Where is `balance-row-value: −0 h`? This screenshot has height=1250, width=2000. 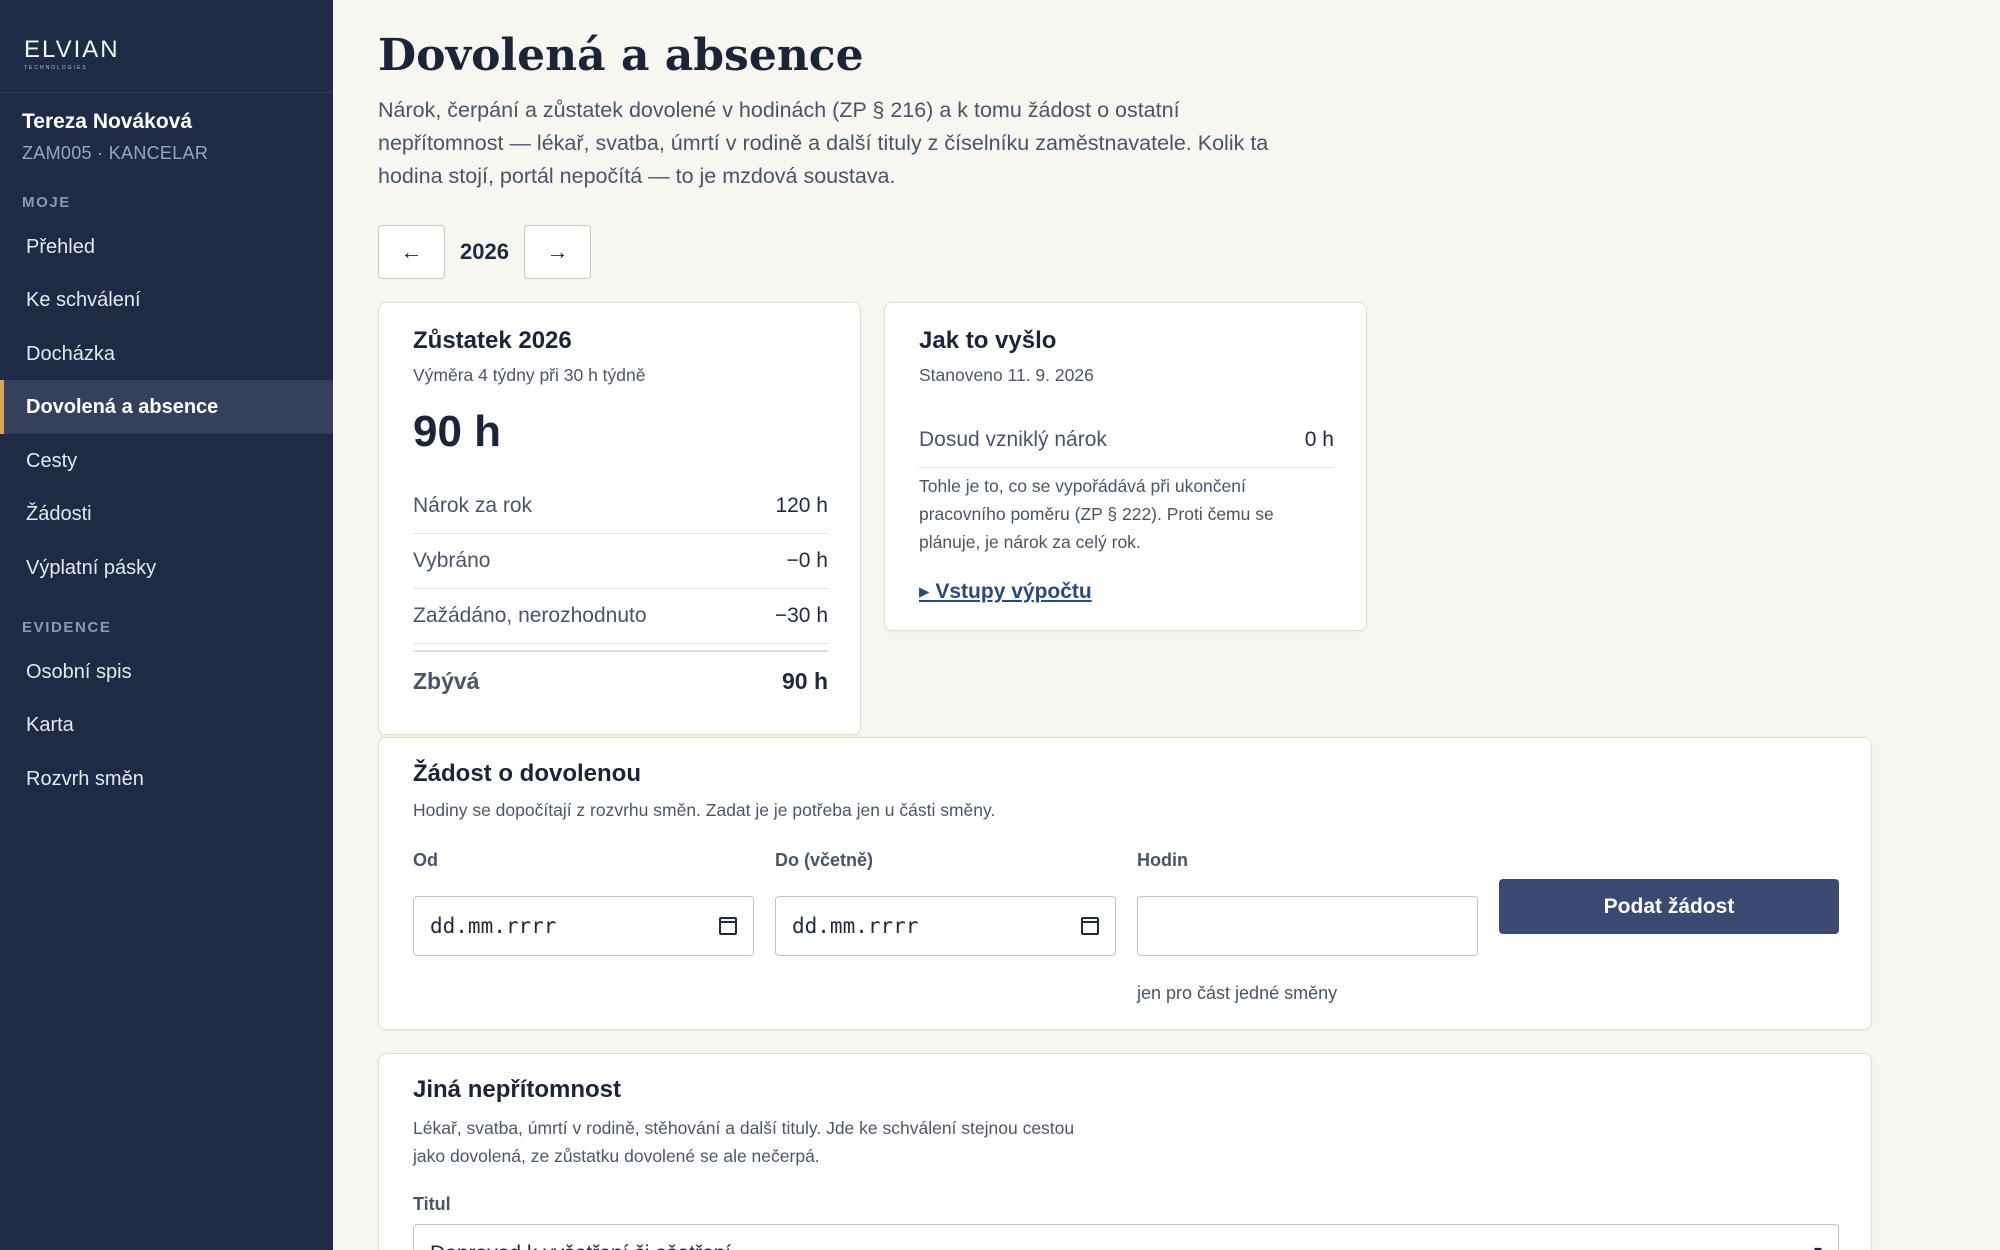 balance-row-value: −0 h is located at coordinates (807, 560).